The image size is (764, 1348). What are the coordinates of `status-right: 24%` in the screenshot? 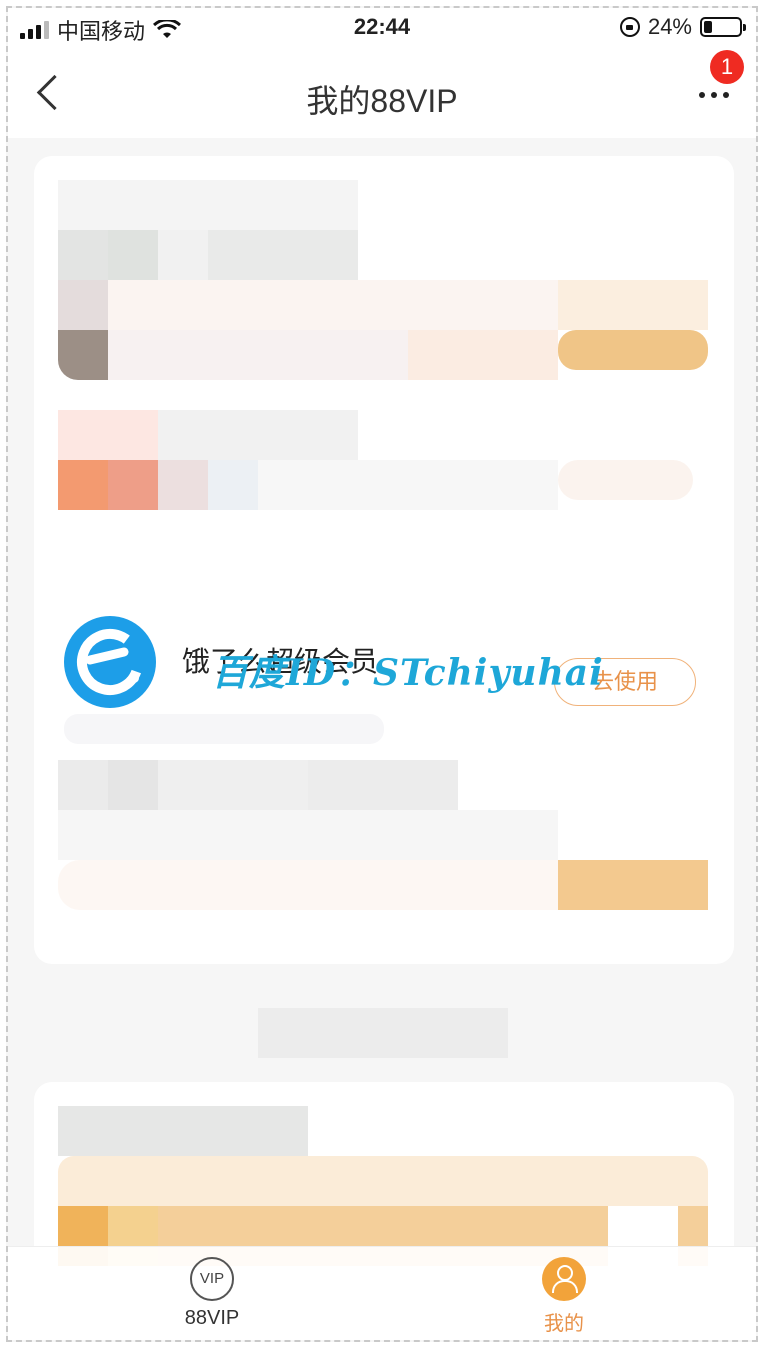 It's located at (682, 27).